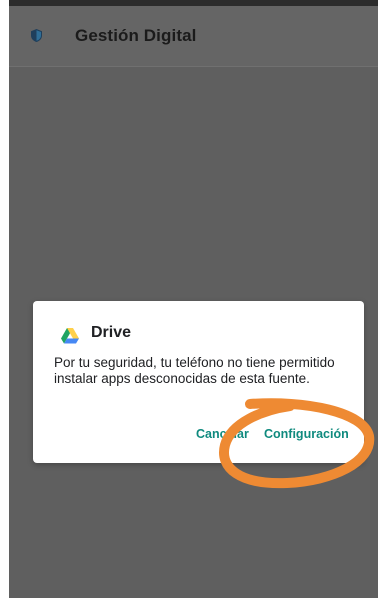 The height and width of the screenshot is (598, 378). I want to click on app-bar: Gestión Digital, so click(193, 36).